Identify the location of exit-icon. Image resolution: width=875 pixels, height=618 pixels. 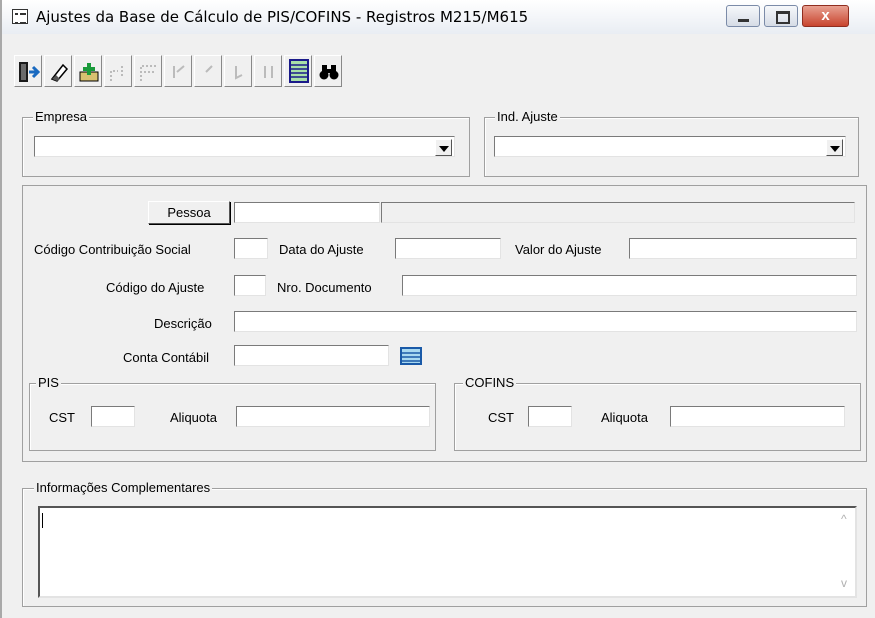
(29, 72).